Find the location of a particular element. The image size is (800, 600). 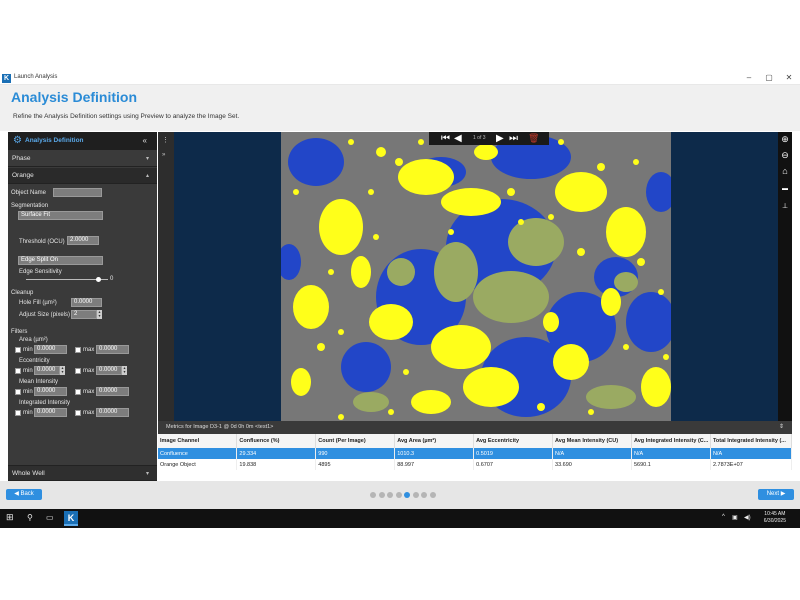

collapse-panel-icon: « is located at coordinates (145, 140).